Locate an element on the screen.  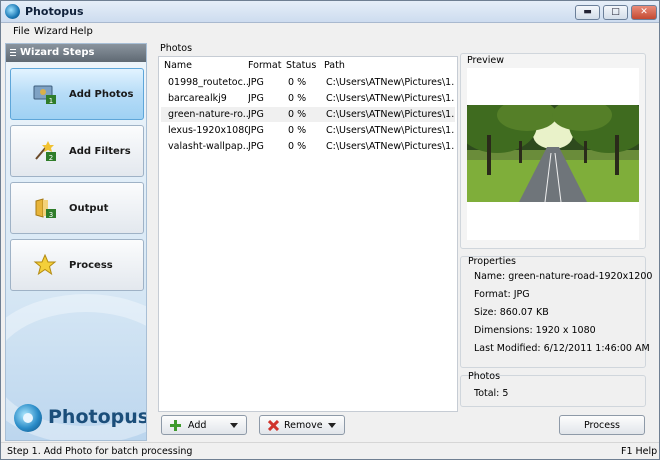
step-add-photos: 1 Add Photos is located at coordinates (77, 94).